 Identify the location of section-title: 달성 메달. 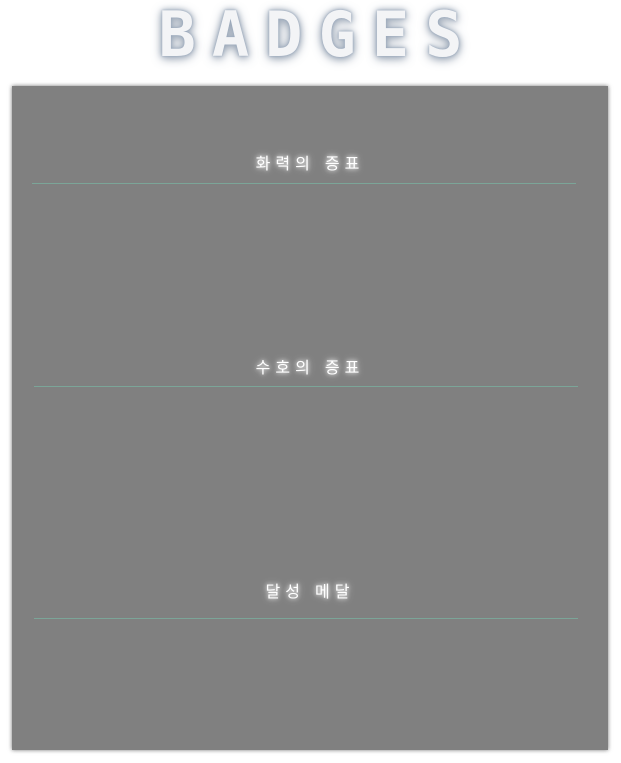
(310, 591).